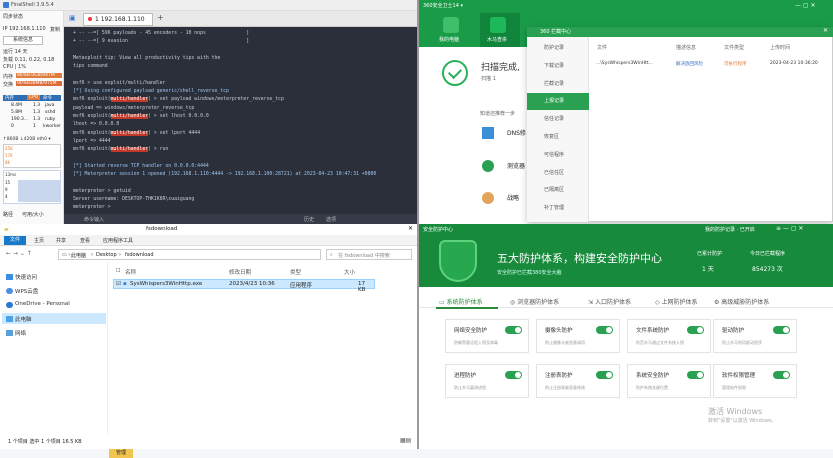 The image size is (833, 458). What do you see at coordinates (125, 284) in the screenshot?
I see `exe-icon: ▪` at bounding box center [125, 284].